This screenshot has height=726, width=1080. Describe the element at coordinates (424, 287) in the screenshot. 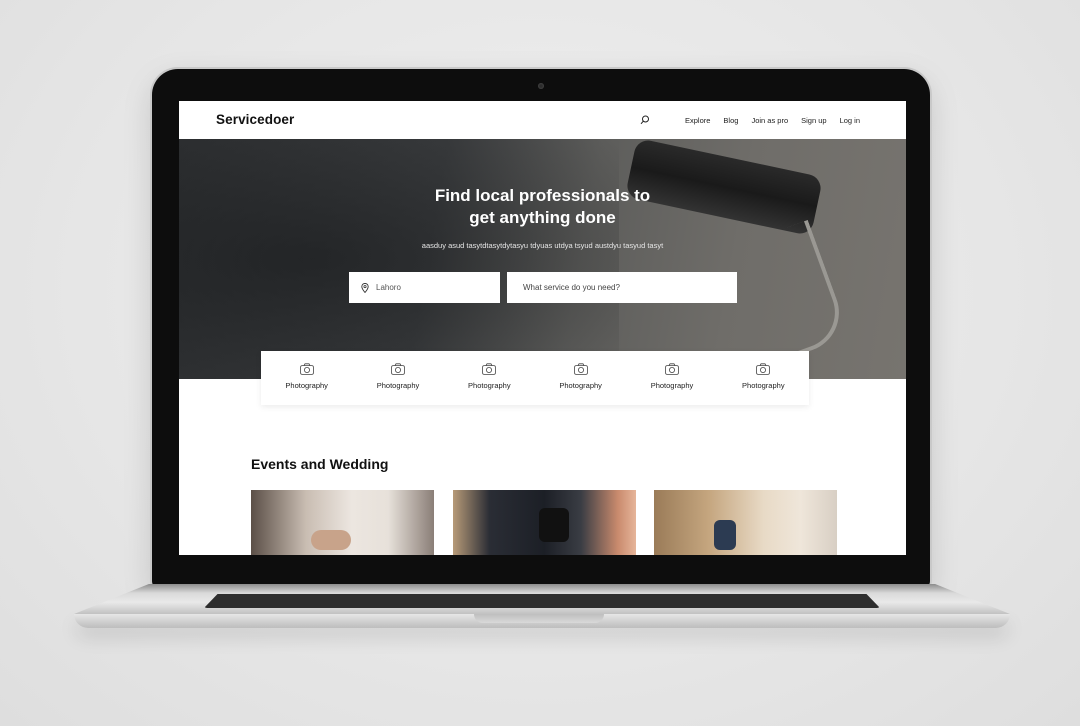

I see `location-field: Lahoro` at that location.